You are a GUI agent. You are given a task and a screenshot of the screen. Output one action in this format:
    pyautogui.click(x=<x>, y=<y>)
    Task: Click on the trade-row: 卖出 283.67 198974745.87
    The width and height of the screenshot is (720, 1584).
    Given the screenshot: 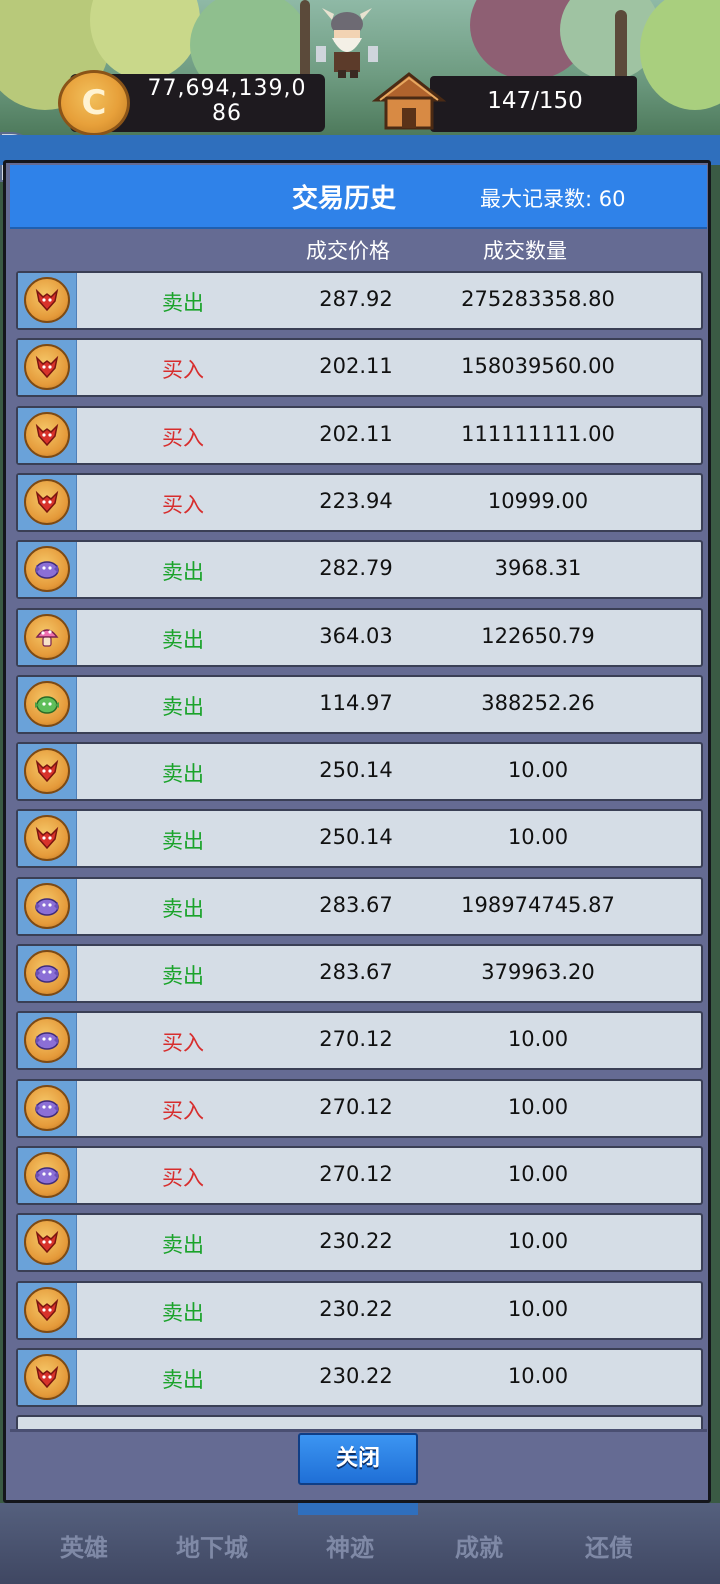 What is the action you would take?
    pyautogui.click(x=359, y=906)
    